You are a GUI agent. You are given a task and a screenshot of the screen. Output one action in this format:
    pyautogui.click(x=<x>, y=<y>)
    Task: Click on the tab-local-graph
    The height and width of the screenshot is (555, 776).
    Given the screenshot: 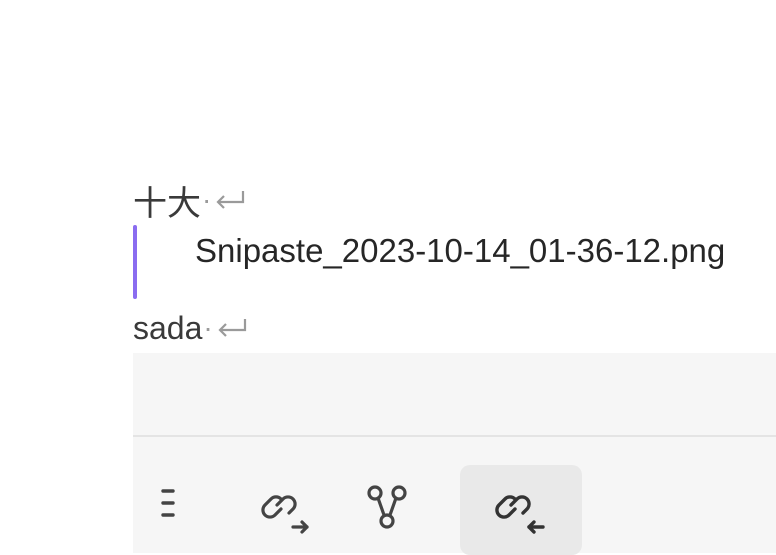 What is the action you would take?
    pyautogui.click(x=387, y=510)
    